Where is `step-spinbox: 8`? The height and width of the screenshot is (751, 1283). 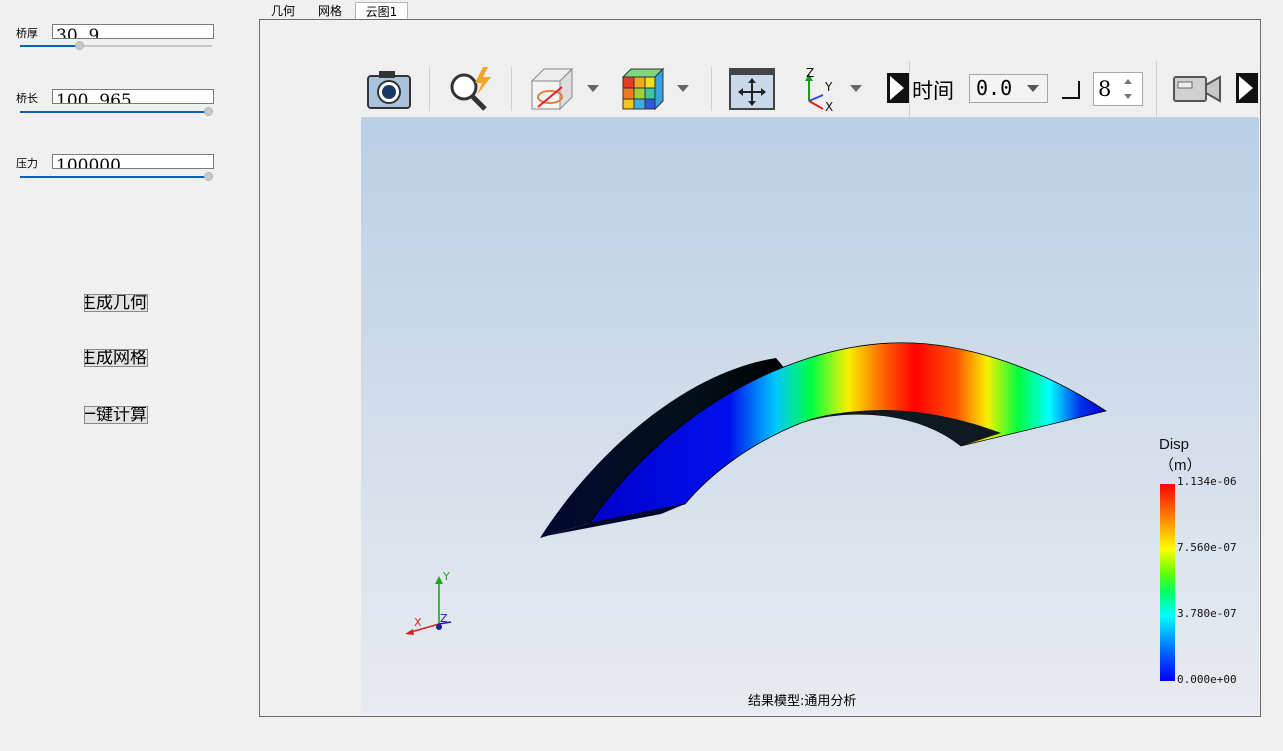 step-spinbox: 8 is located at coordinates (1118, 89).